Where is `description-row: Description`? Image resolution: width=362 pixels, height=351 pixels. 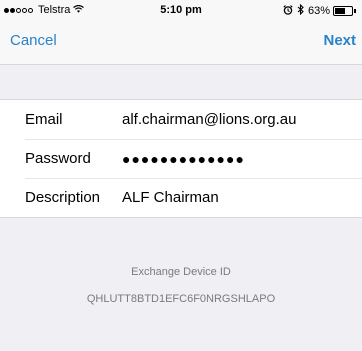 description-row: Description is located at coordinates (181, 197).